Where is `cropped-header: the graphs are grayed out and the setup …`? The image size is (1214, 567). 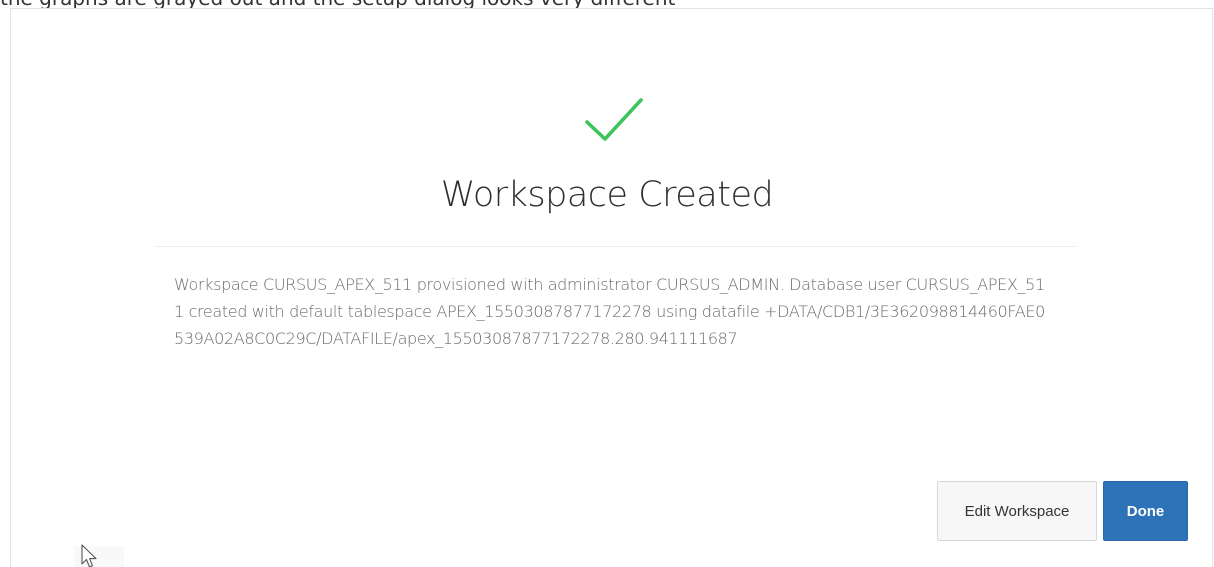 cropped-header: the graphs are grayed out and the setup … is located at coordinates (607, 4).